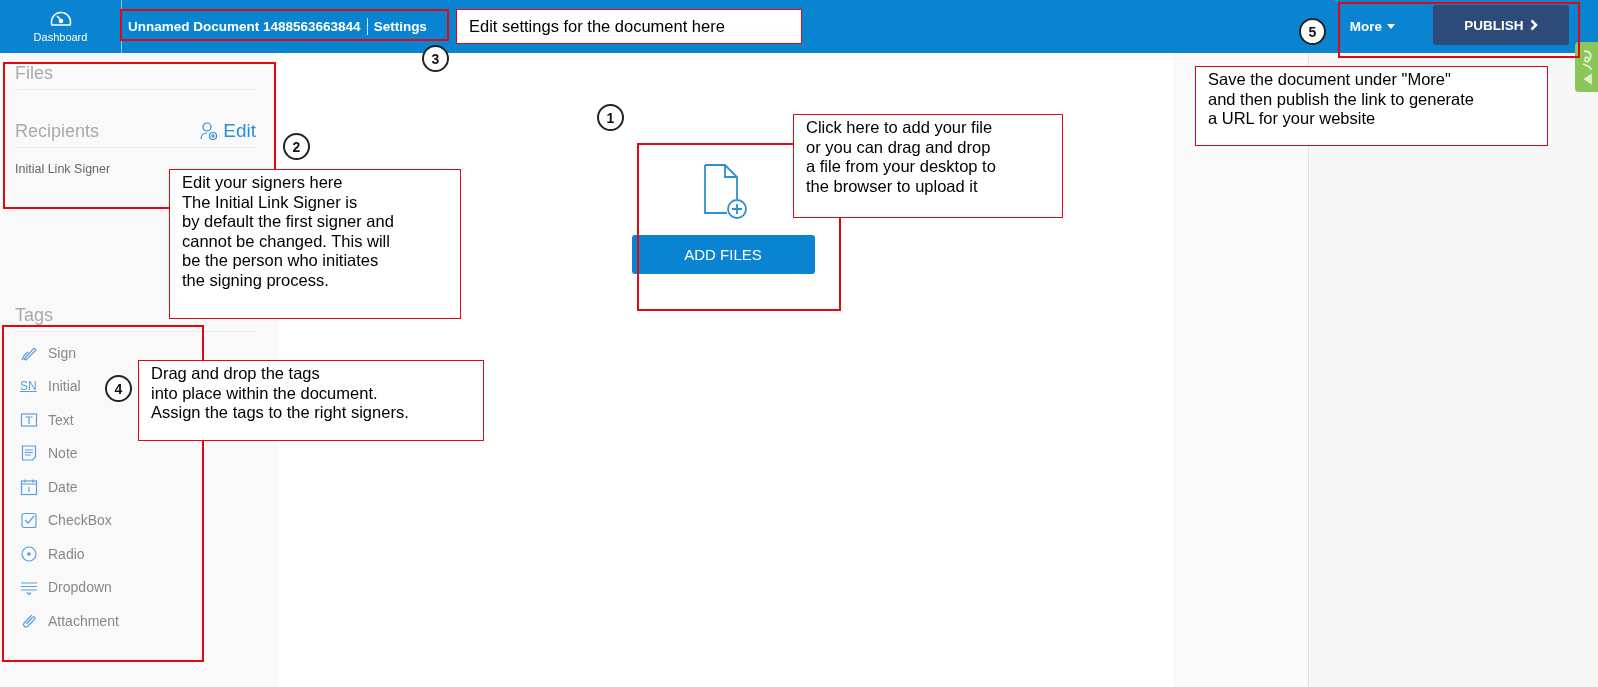 This screenshot has height=687, width=1598. What do you see at coordinates (928, 166) in the screenshot?
I see `callout-note: Click here to add your file or you can drag and drop a file from your desktop to the browser to upload it` at bounding box center [928, 166].